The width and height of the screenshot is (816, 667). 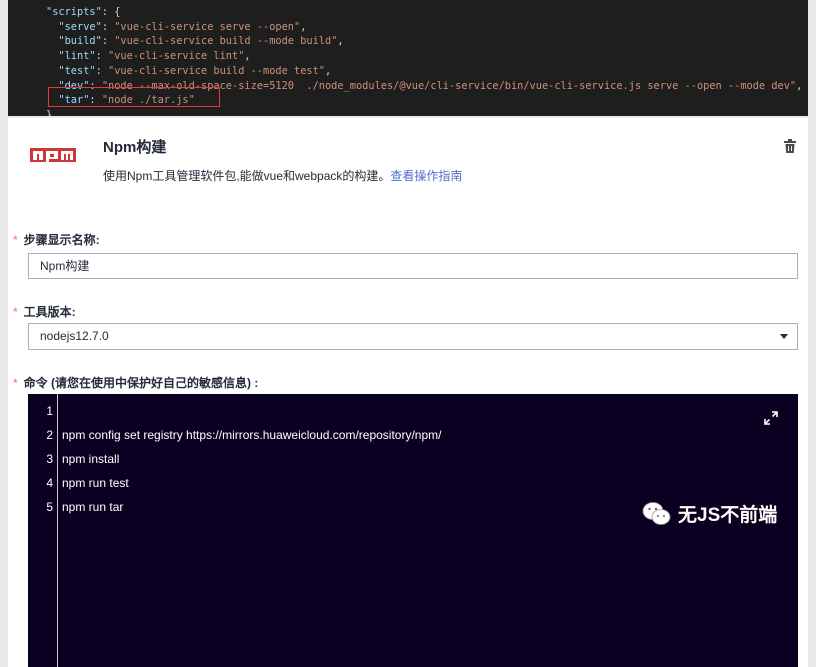 I want to click on step-name-input: Npm构建, so click(x=413, y=266).